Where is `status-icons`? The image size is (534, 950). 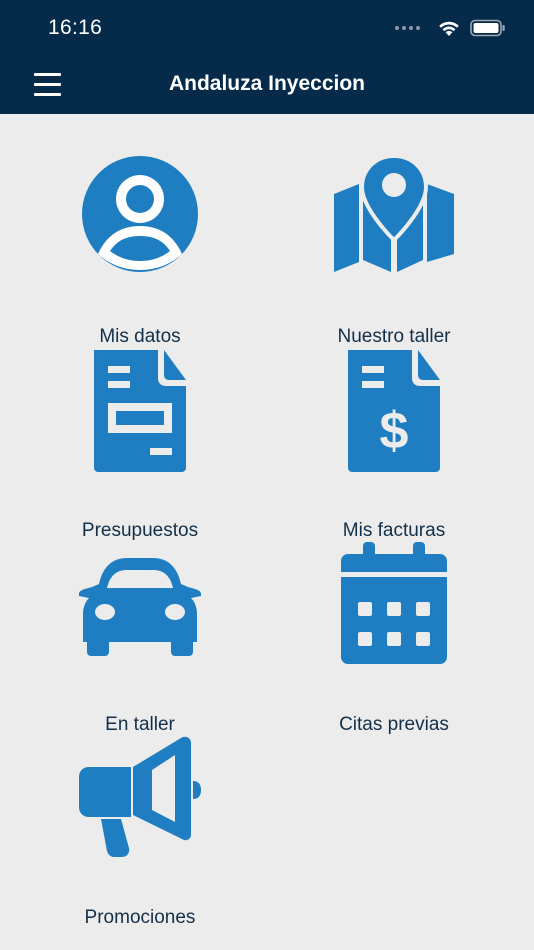 status-icons is located at coordinates (450, 28).